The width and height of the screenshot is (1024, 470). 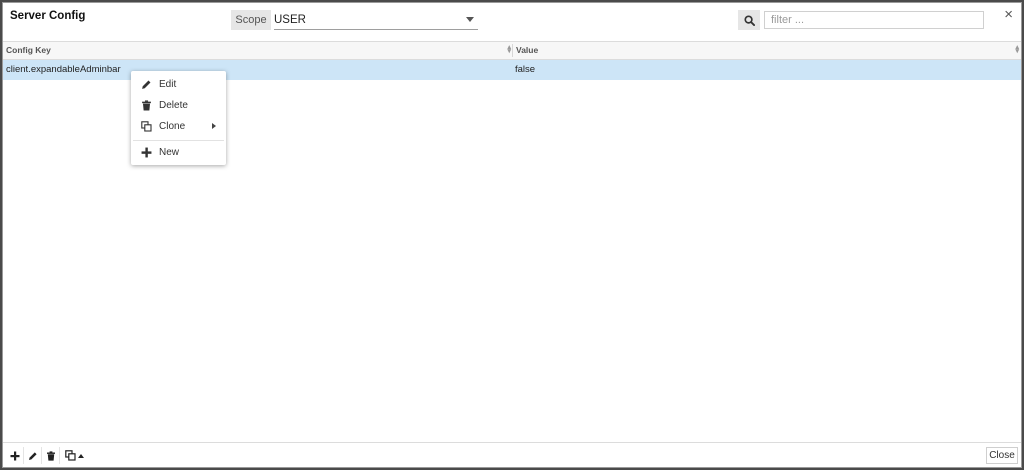 What do you see at coordinates (376, 20) in the screenshot?
I see `scope-select: USER` at bounding box center [376, 20].